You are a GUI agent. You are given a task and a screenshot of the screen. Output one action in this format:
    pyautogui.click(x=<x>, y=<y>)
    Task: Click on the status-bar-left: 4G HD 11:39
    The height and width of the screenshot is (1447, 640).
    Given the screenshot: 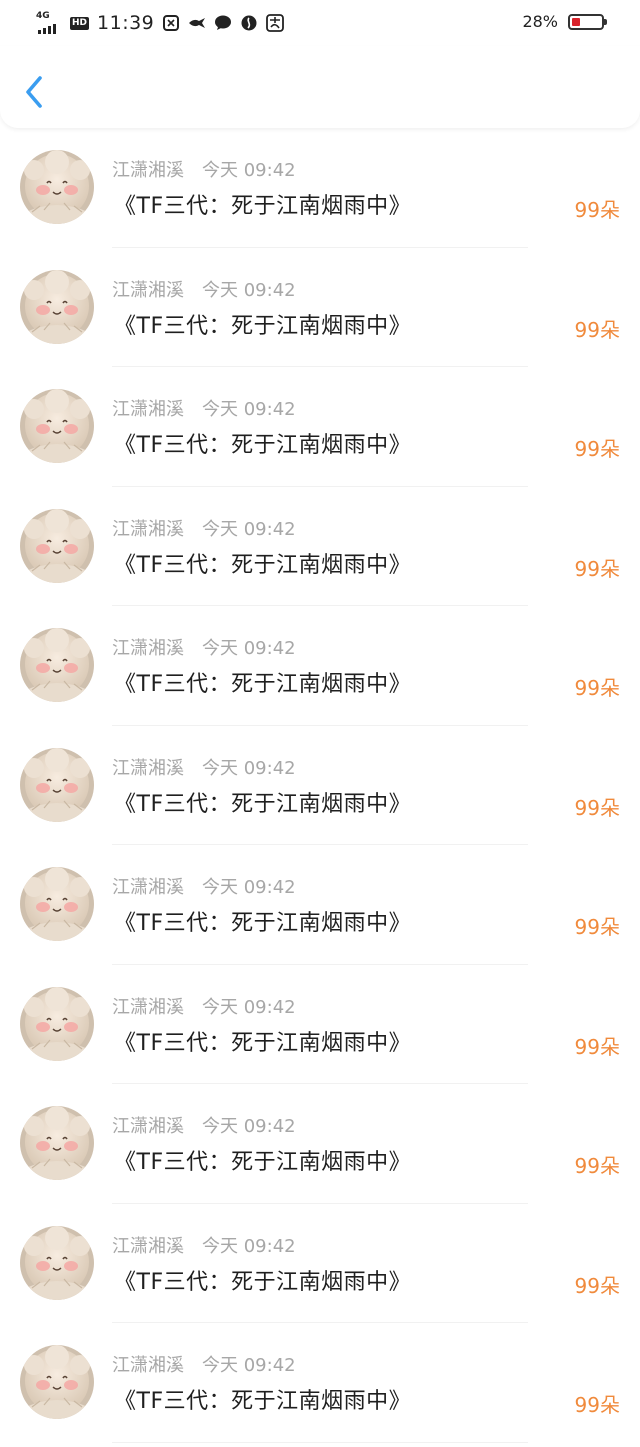 What is the action you would take?
    pyautogui.click(x=160, y=23)
    